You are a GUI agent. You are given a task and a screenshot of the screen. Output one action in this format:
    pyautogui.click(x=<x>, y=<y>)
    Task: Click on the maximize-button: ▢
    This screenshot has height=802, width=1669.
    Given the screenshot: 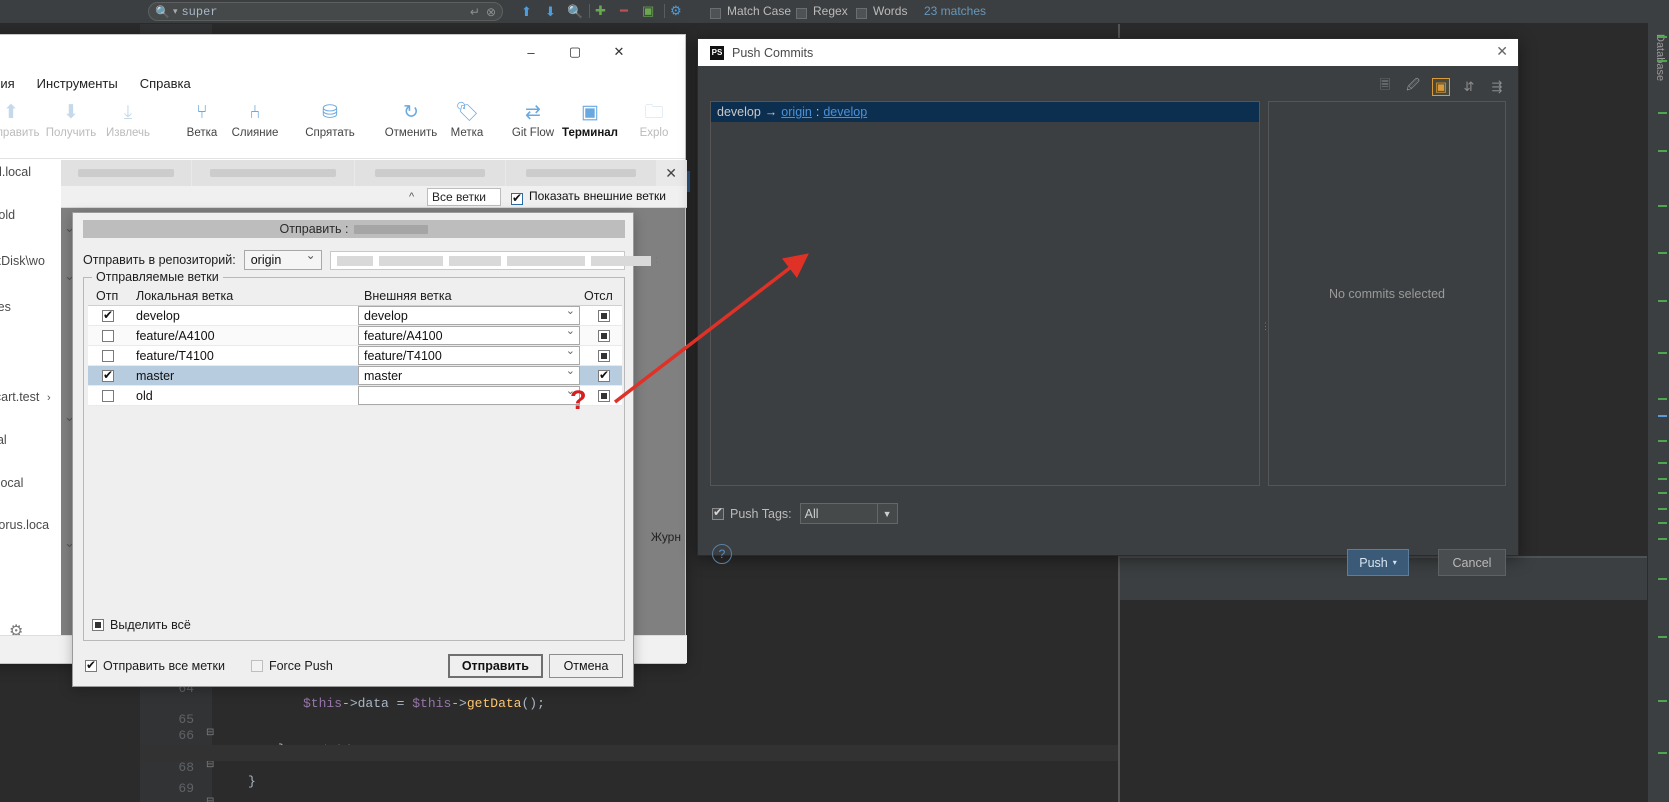 What is the action you would take?
    pyautogui.click(x=575, y=52)
    